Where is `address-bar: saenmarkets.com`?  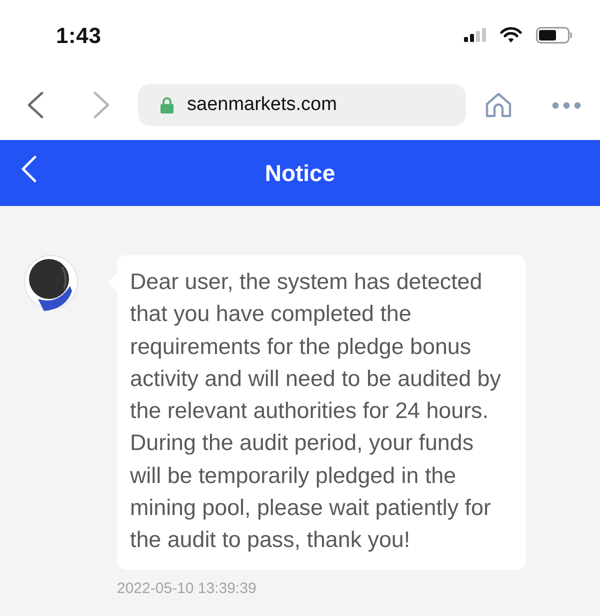 address-bar: saenmarkets.com is located at coordinates (302, 105).